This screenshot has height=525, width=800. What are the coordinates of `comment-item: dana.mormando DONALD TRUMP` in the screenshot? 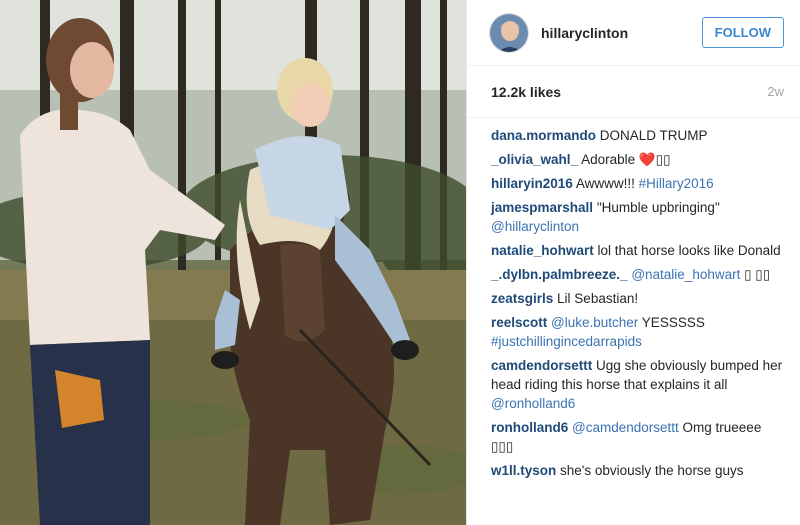 It's located at (638, 135).